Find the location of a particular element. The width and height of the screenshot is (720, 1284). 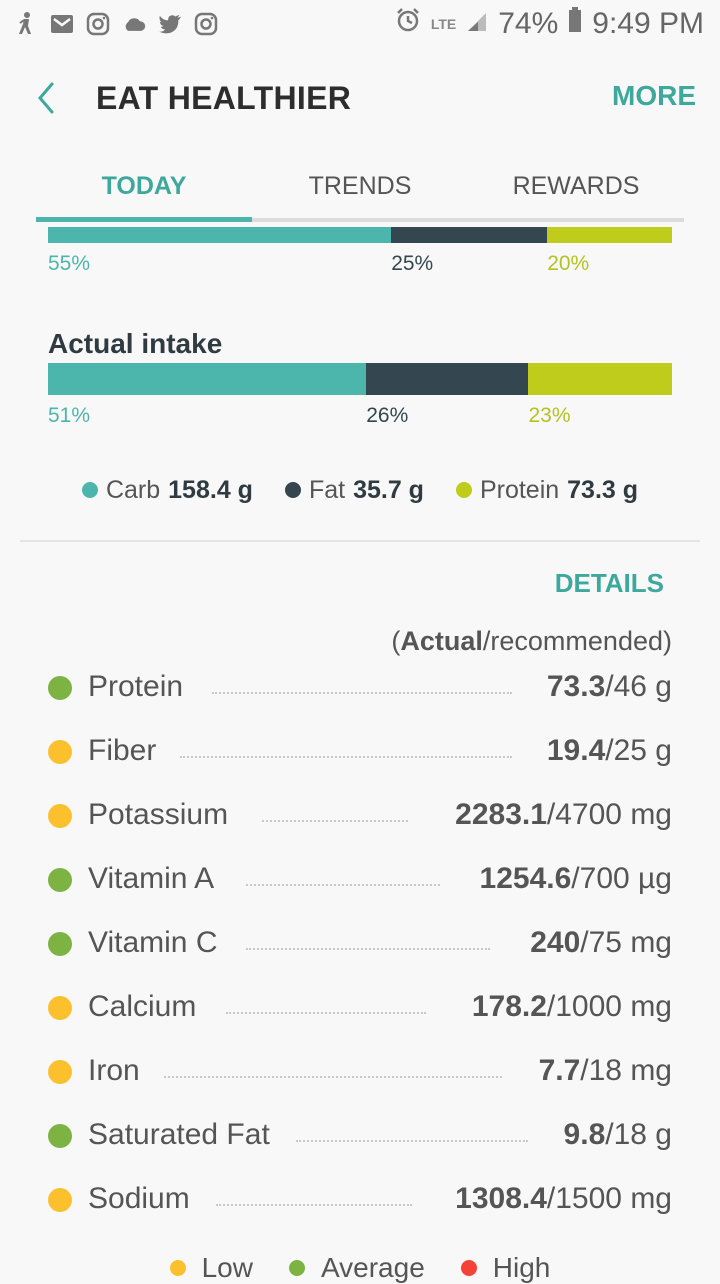

actual-fat-segment is located at coordinates (447, 379).